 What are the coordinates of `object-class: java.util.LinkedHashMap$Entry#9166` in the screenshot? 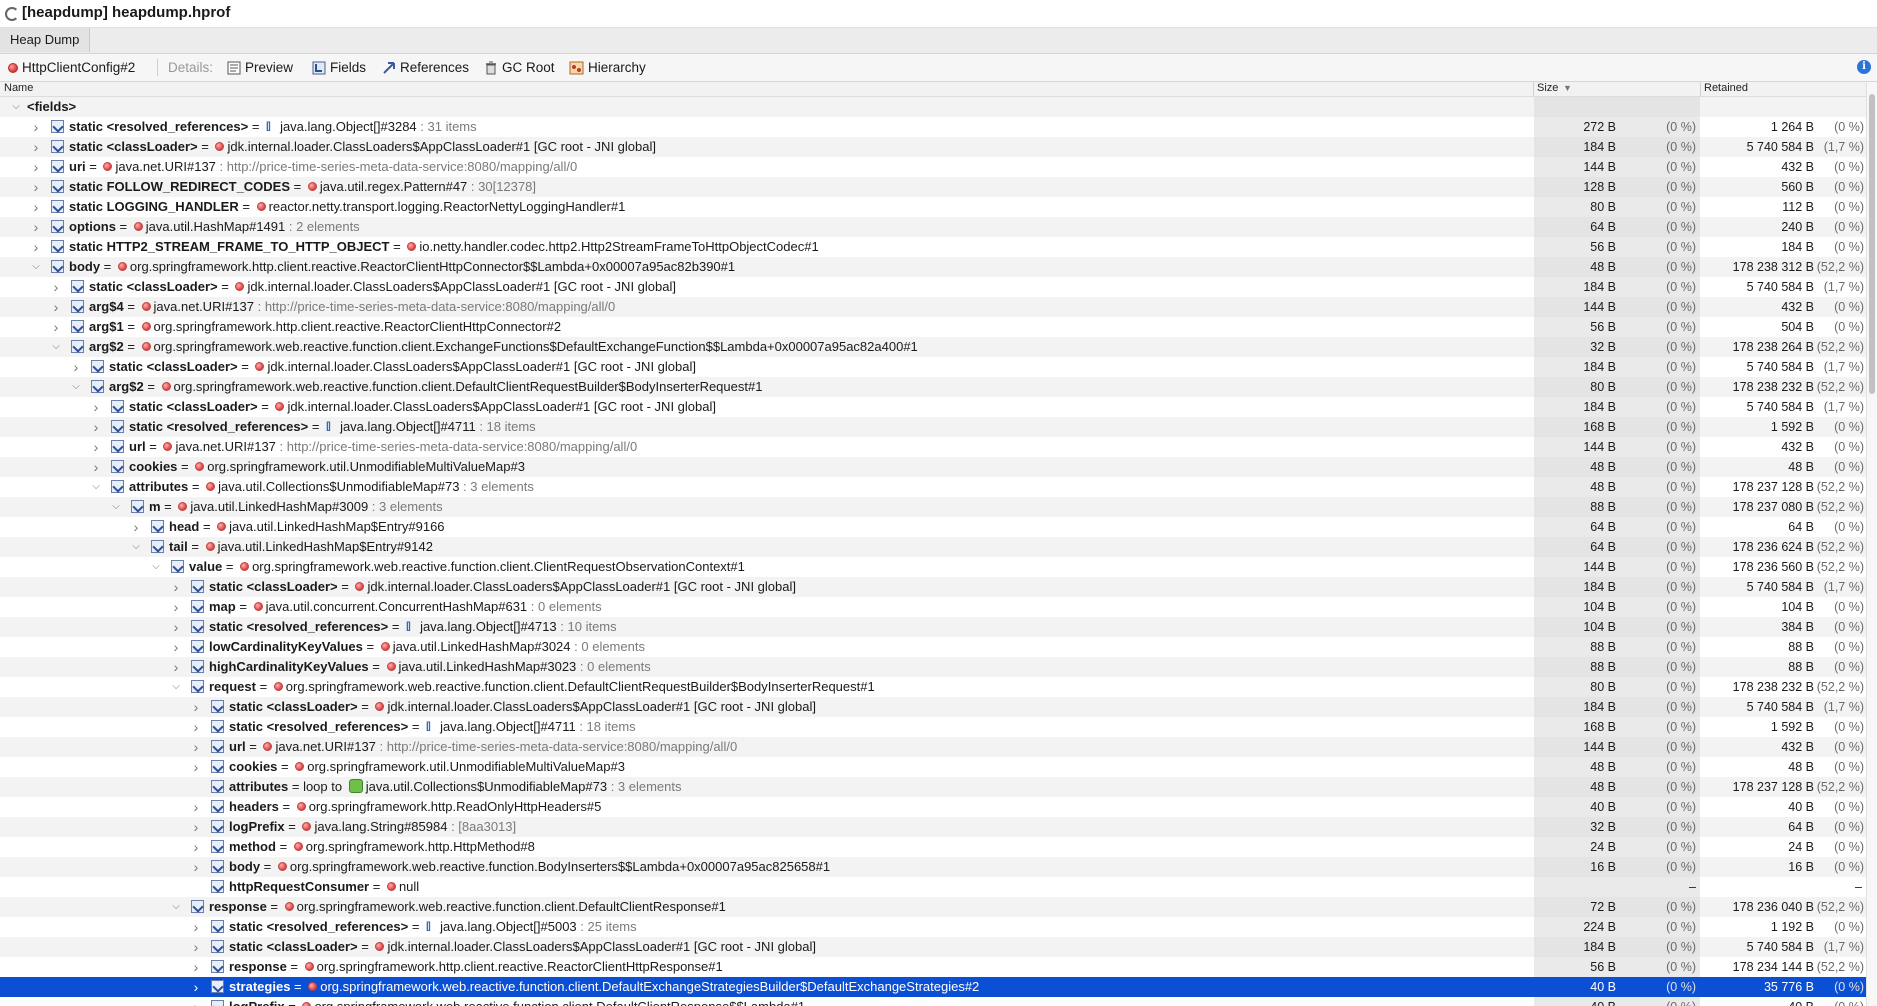 It's located at (336, 526).